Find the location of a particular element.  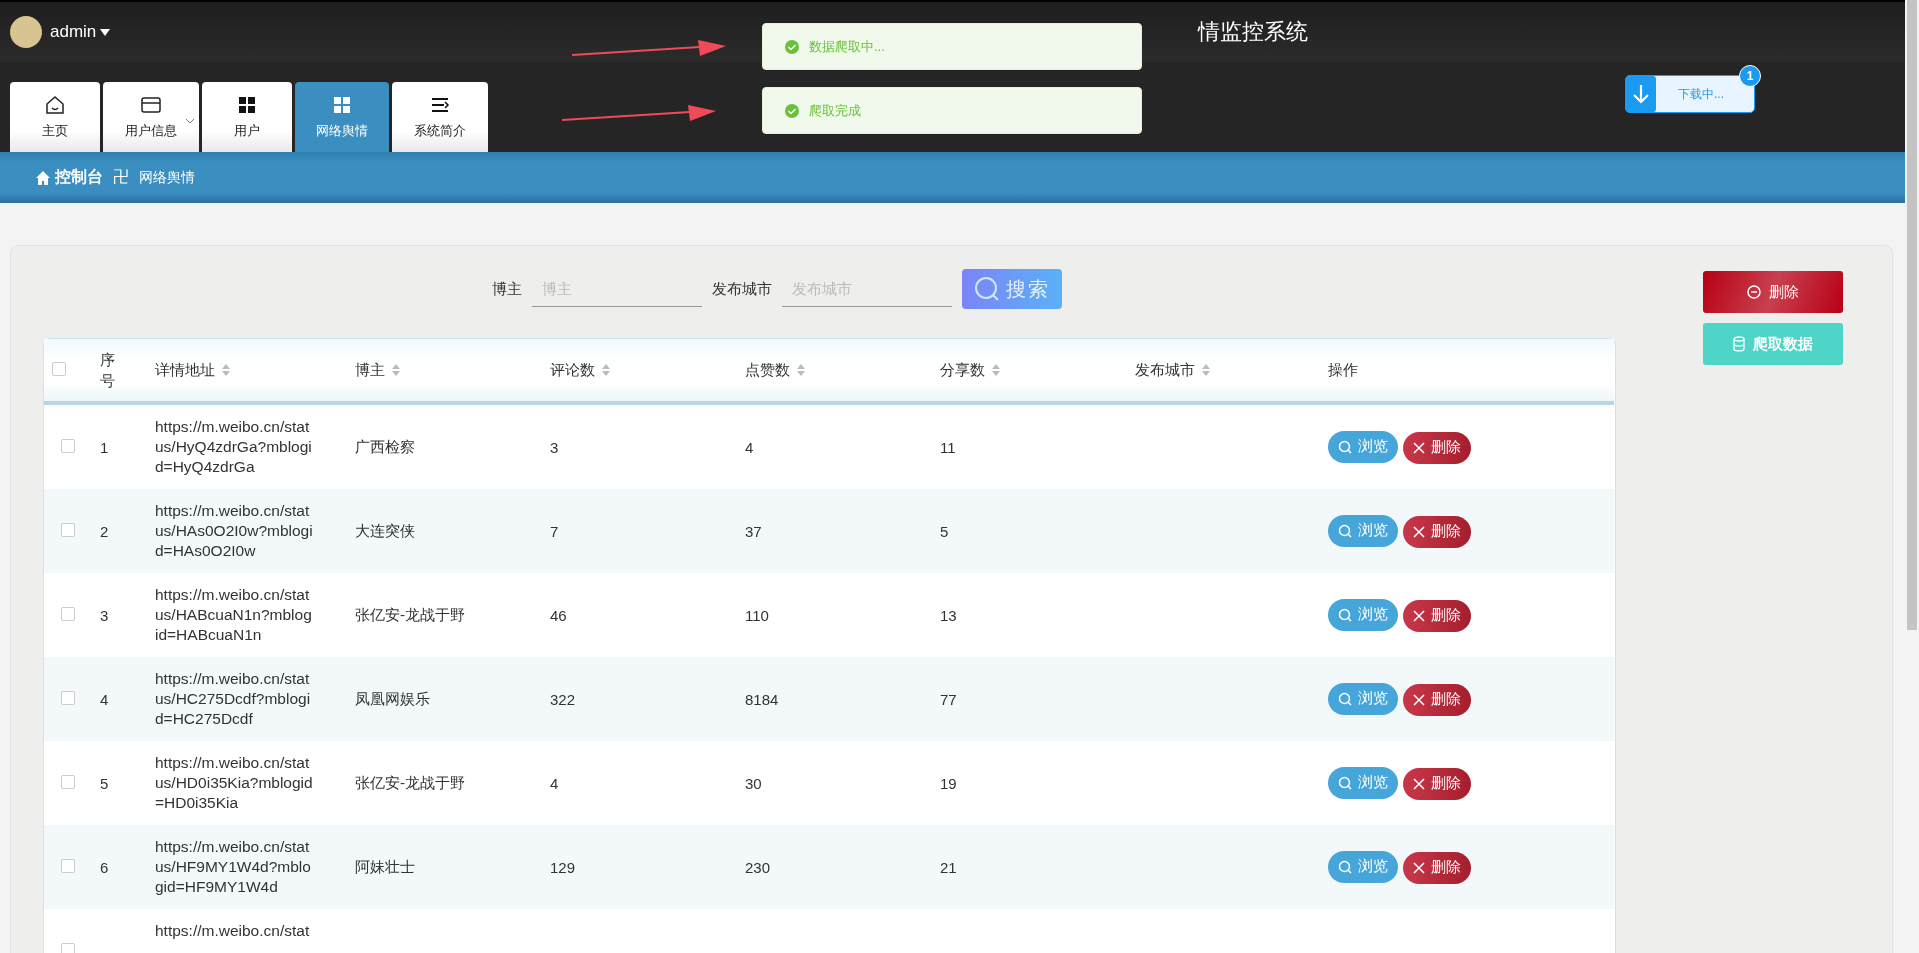

scrollbar is located at coordinates (1912, 315).